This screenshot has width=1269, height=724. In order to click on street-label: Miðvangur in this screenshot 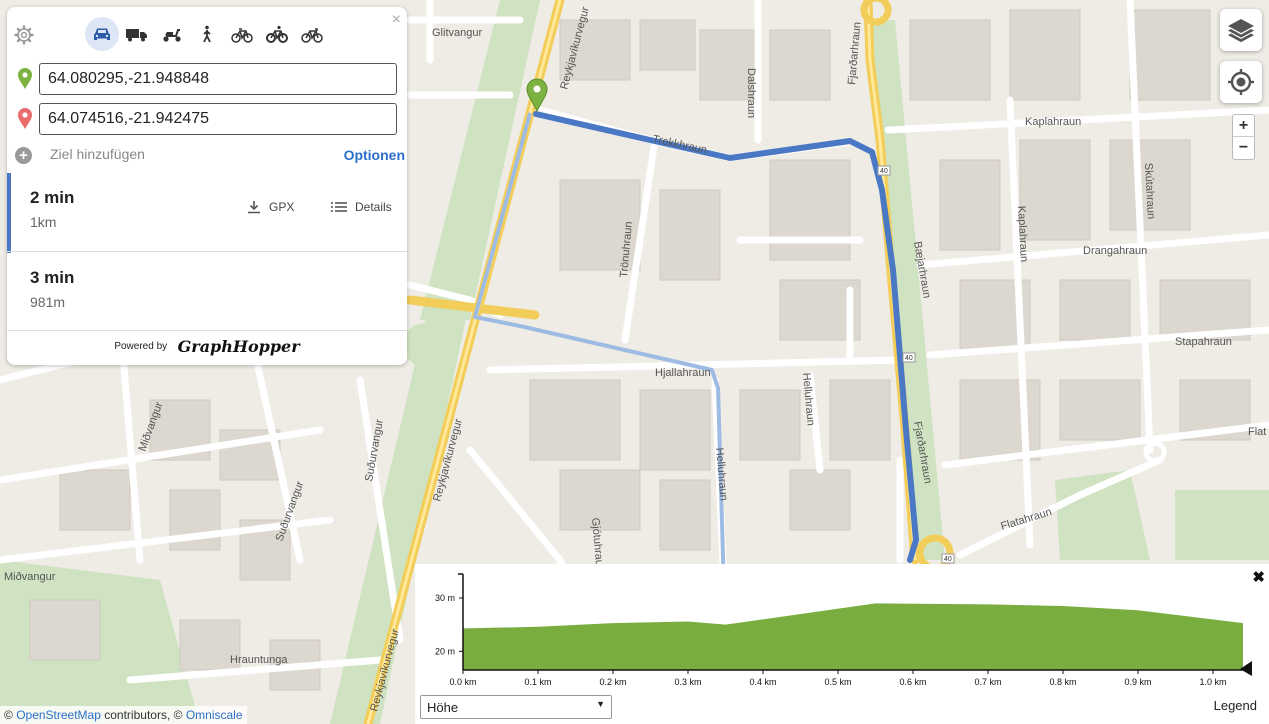, I will do `click(30, 577)`.